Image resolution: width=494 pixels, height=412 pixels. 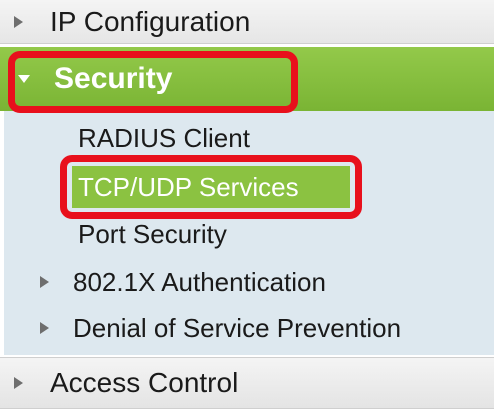 I want to click on security-callout-highlight, so click(x=153, y=82).